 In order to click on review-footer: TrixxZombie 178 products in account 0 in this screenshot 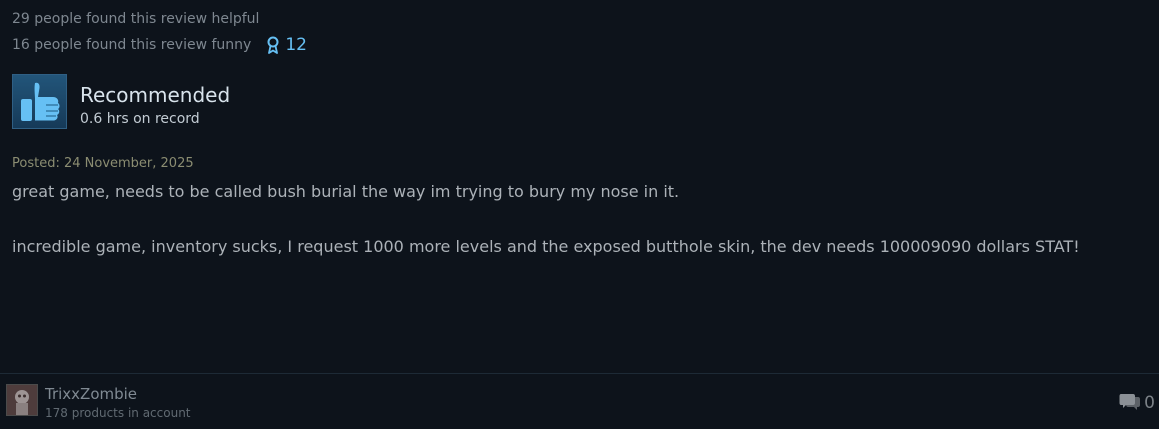, I will do `click(579, 401)`.